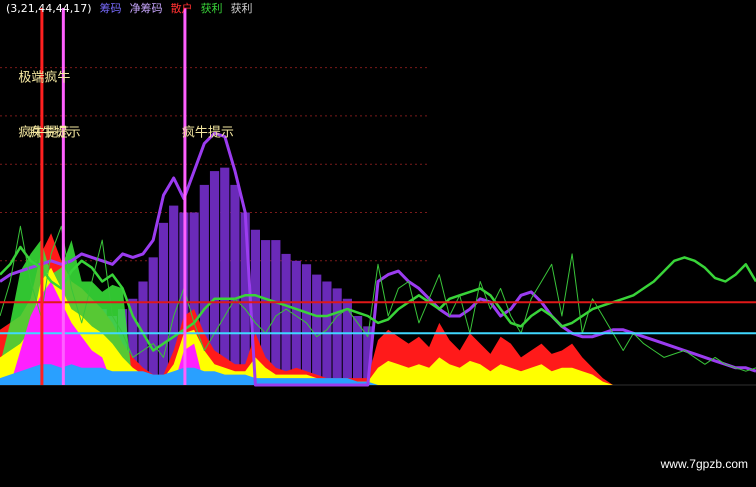  I want to click on header-item: 净筹码, so click(146, 8).